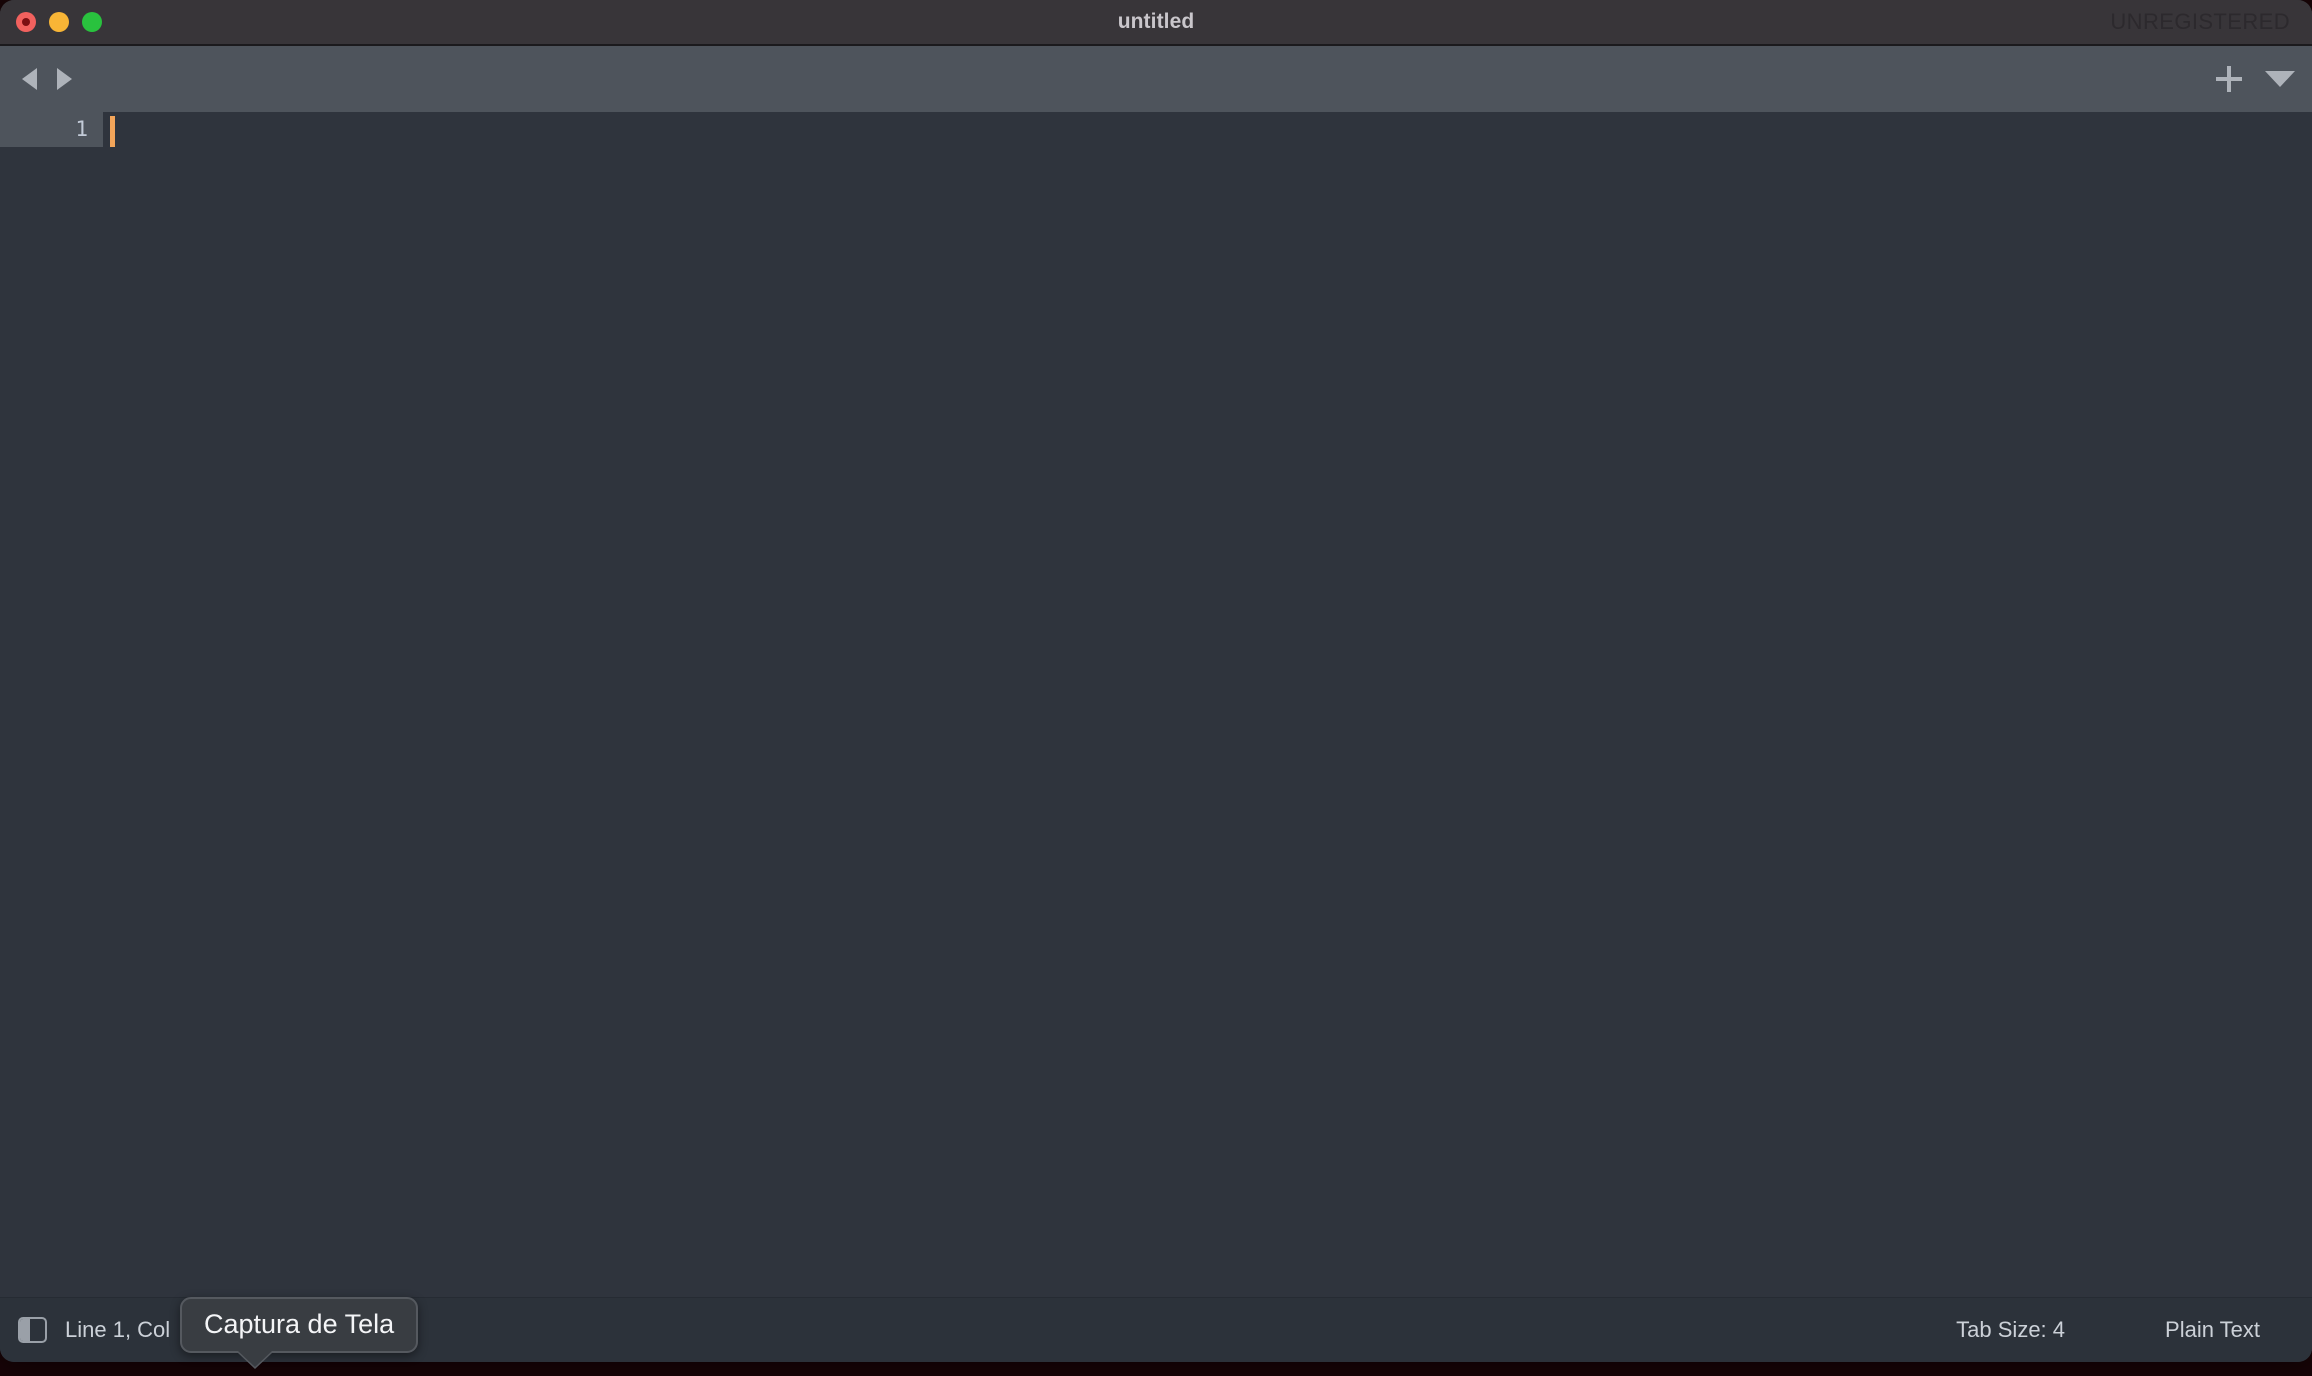  Describe the element at coordinates (92, 22) in the screenshot. I see `zoom-button-icon` at that location.